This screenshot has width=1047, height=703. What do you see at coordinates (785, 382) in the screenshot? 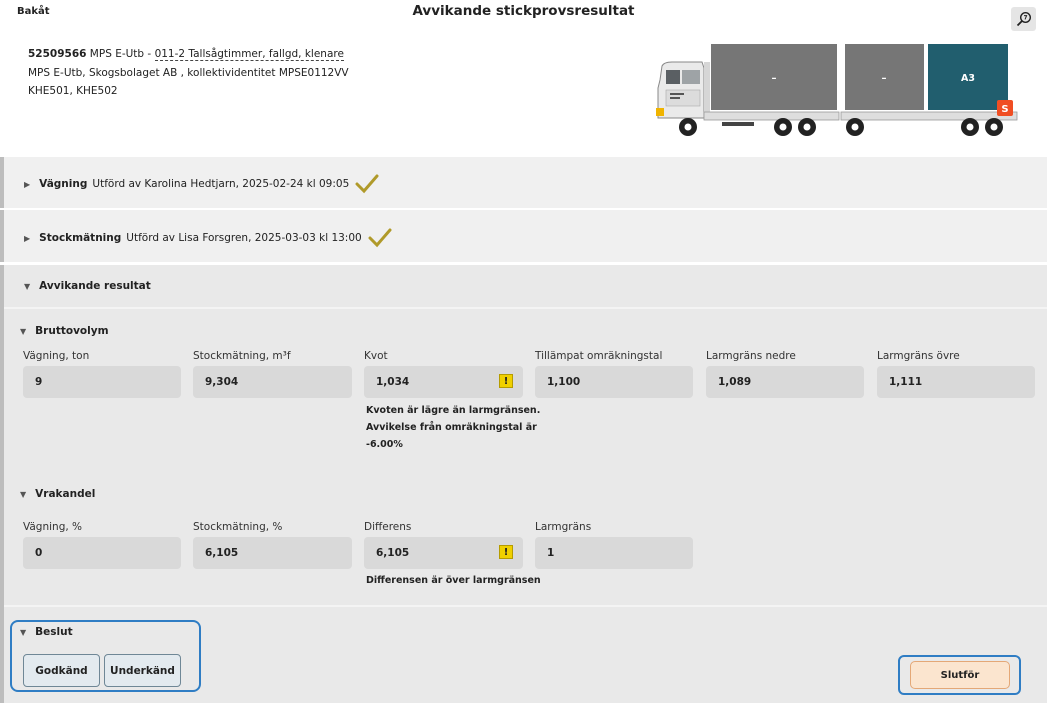
I see `gross-lower-field: 1,089` at bounding box center [785, 382].